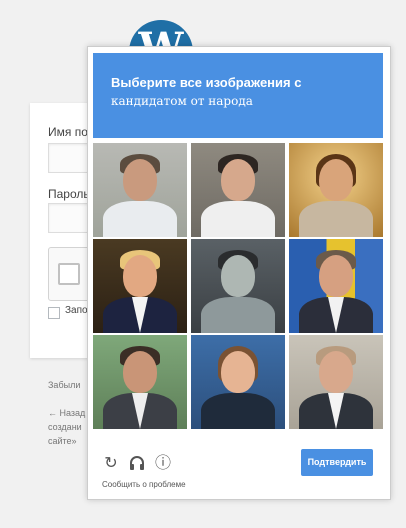  Describe the element at coordinates (144, 484) in the screenshot. I see `report-problem-link: Сообщить о проблеме` at that location.